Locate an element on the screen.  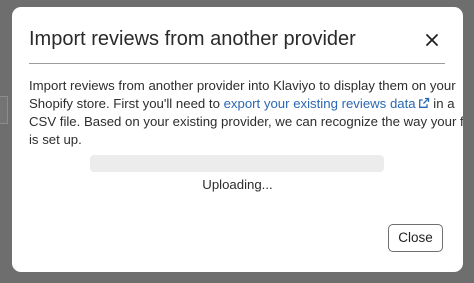
header-divider is located at coordinates (237, 63).